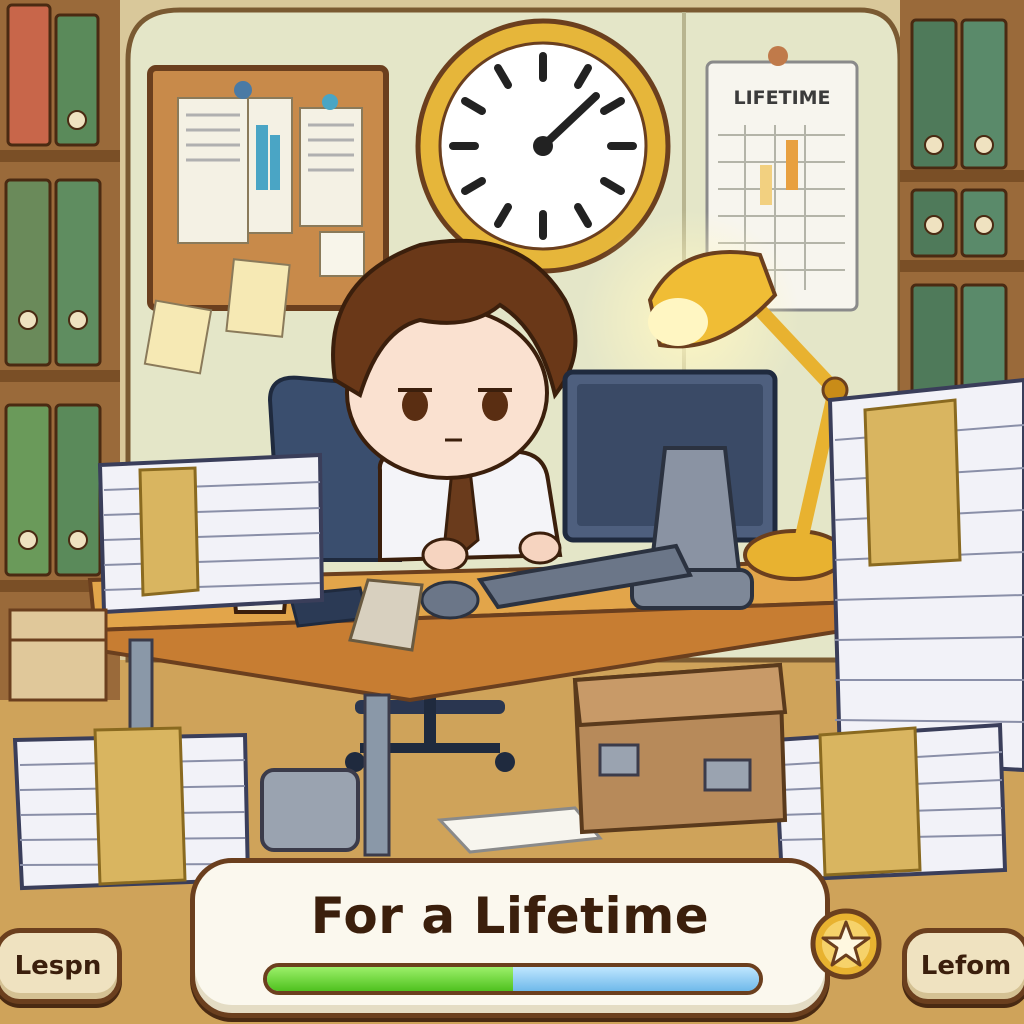  What do you see at coordinates (890, 802) in the screenshot?
I see `paper-stack-floor-right` at bounding box center [890, 802].